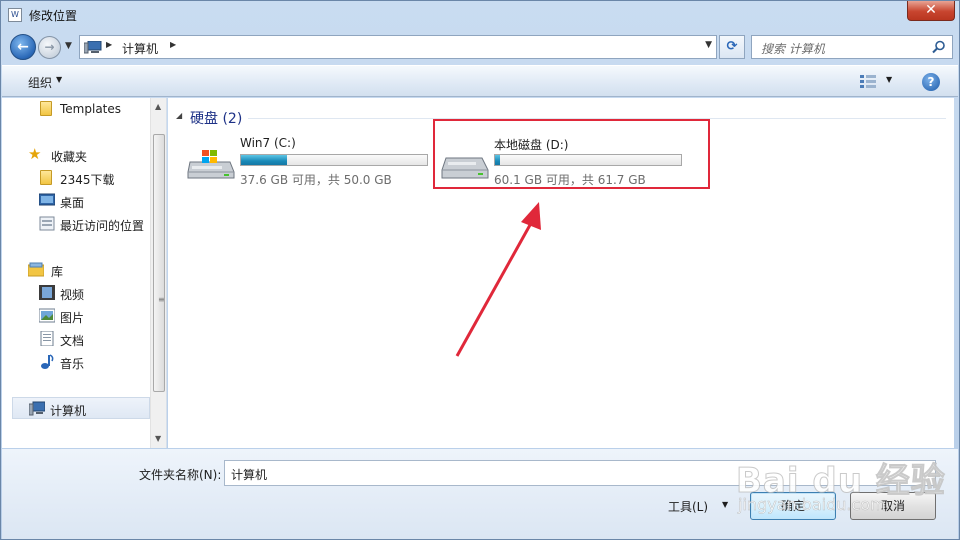 This screenshot has width=960, height=540. Describe the element at coordinates (68, 46) in the screenshot. I see `history-dropdown-icon: ▼` at that location.